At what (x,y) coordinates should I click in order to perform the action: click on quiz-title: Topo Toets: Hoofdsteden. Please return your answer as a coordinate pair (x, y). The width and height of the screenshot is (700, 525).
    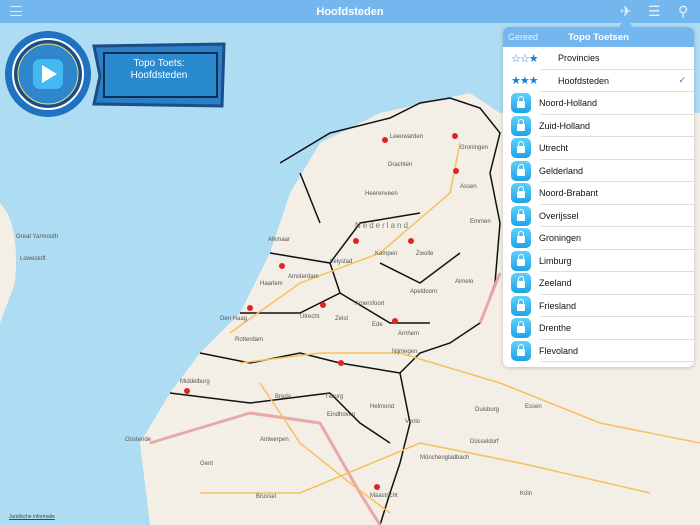
    Looking at the image, I should click on (159, 70).